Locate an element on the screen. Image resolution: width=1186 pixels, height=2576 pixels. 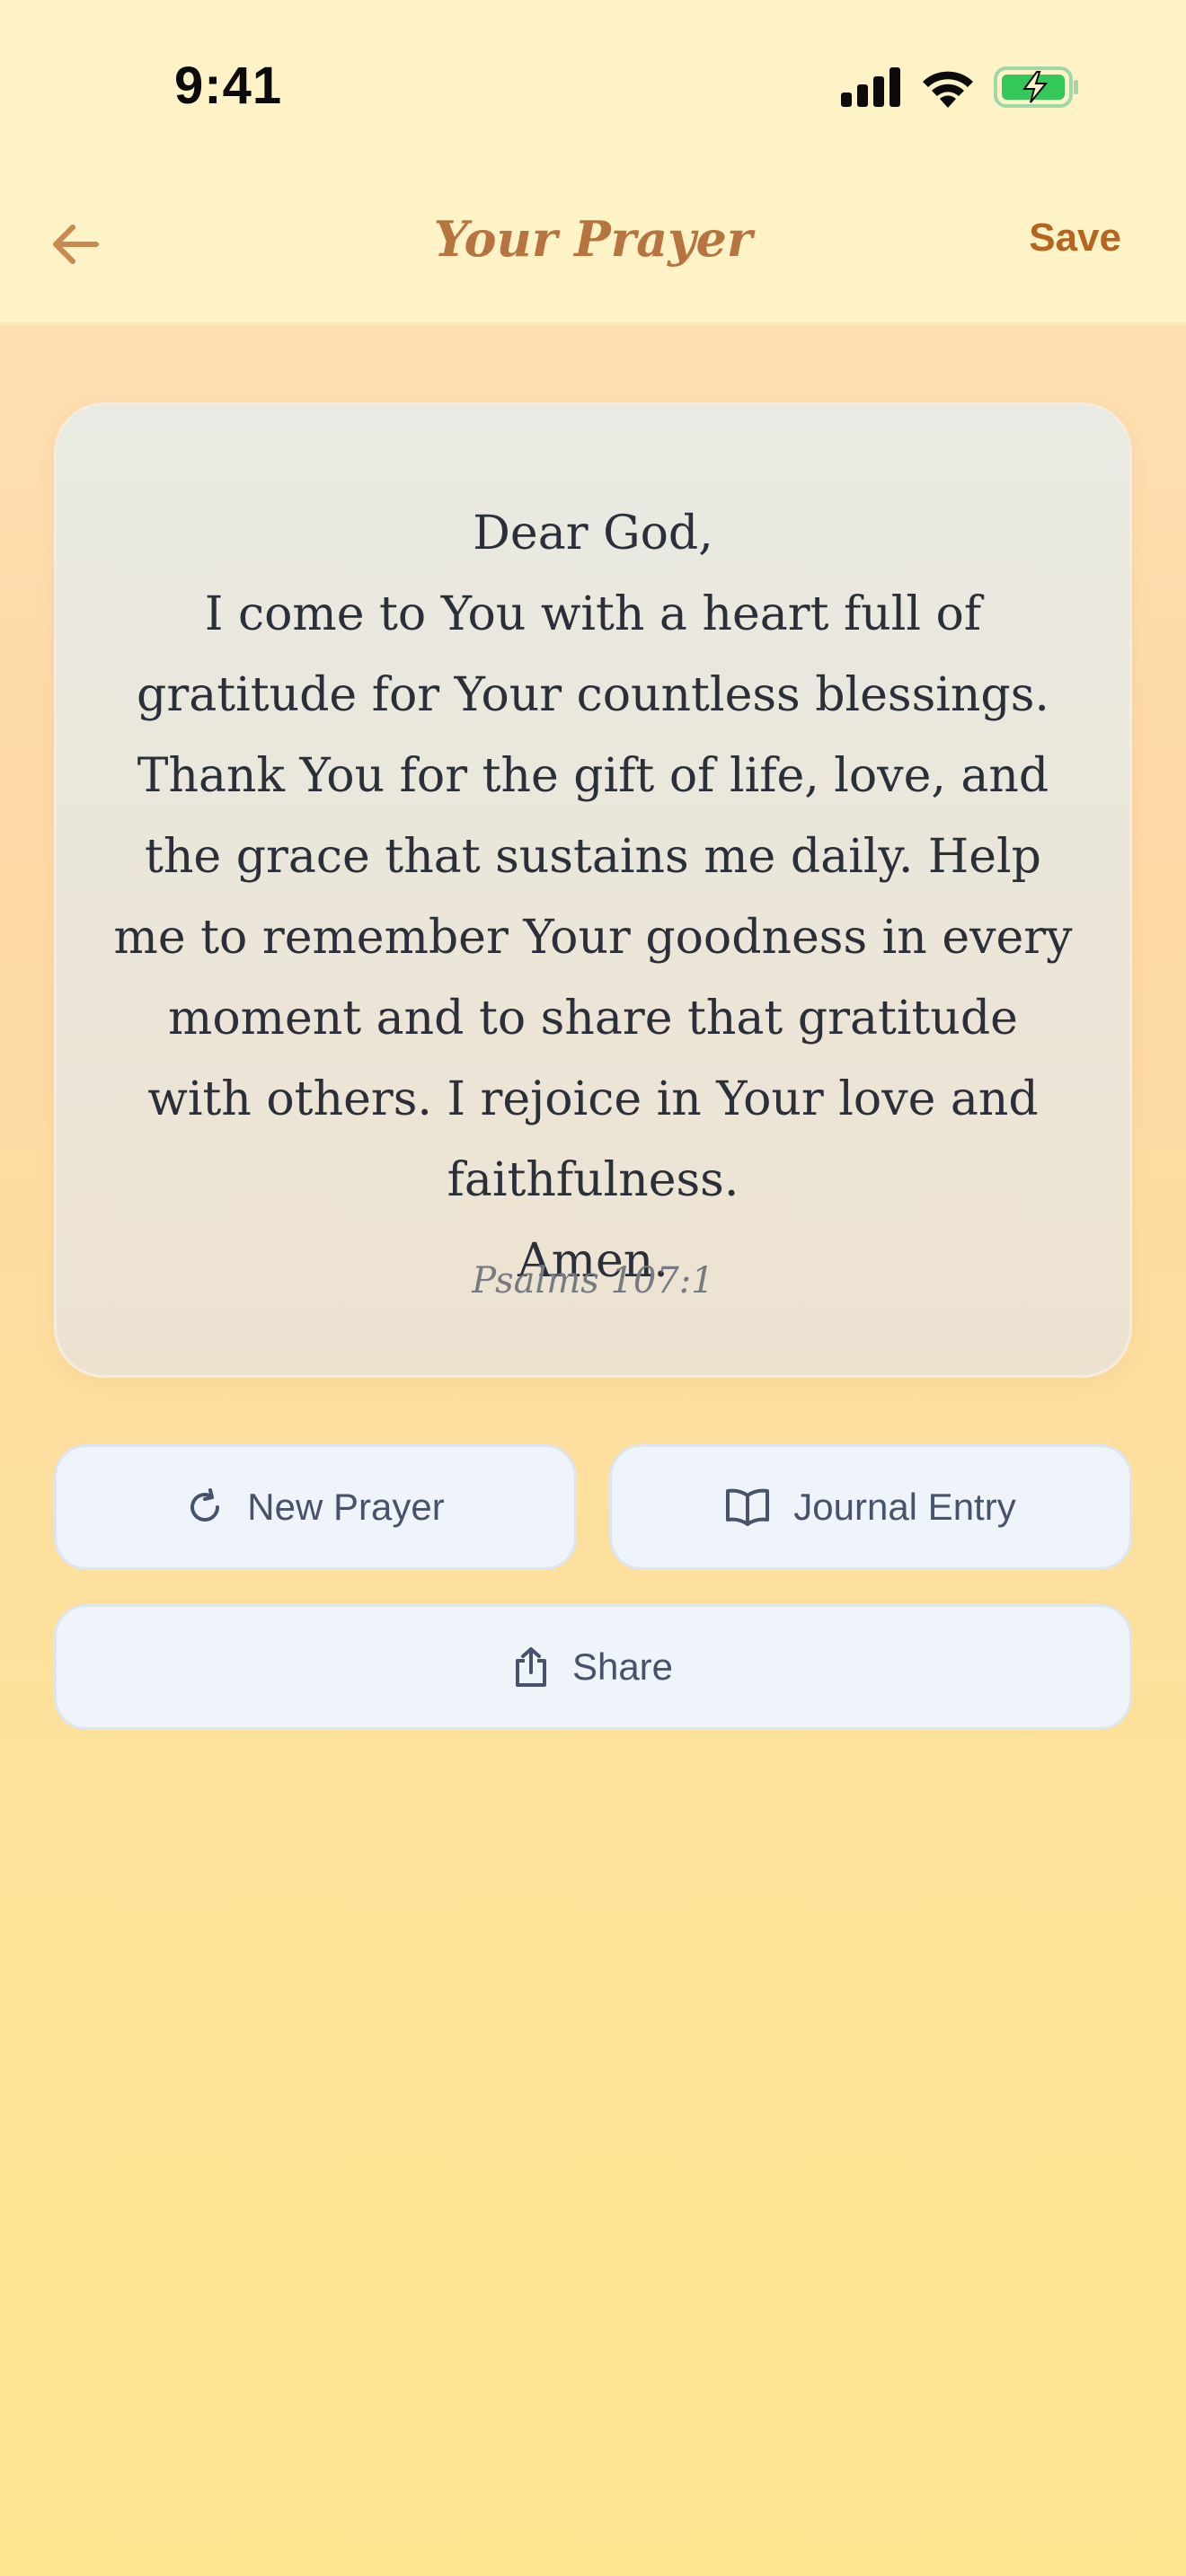
cellular-signal-icon is located at coordinates (871, 87).